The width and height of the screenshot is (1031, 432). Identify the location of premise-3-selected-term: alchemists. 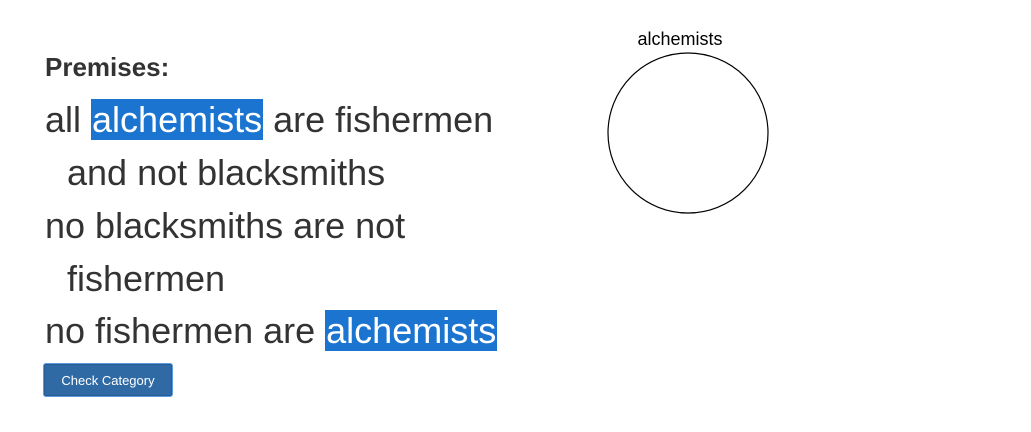
(411, 330).